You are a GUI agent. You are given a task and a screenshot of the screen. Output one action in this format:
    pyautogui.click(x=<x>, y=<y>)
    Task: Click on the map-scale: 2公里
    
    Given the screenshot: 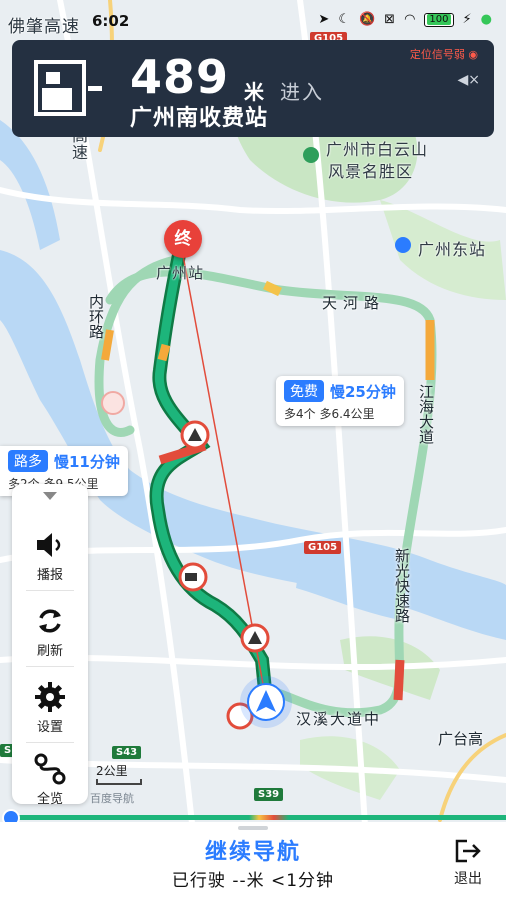 What is the action you would take?
    pyautogui.click(x=119, y=773)
    